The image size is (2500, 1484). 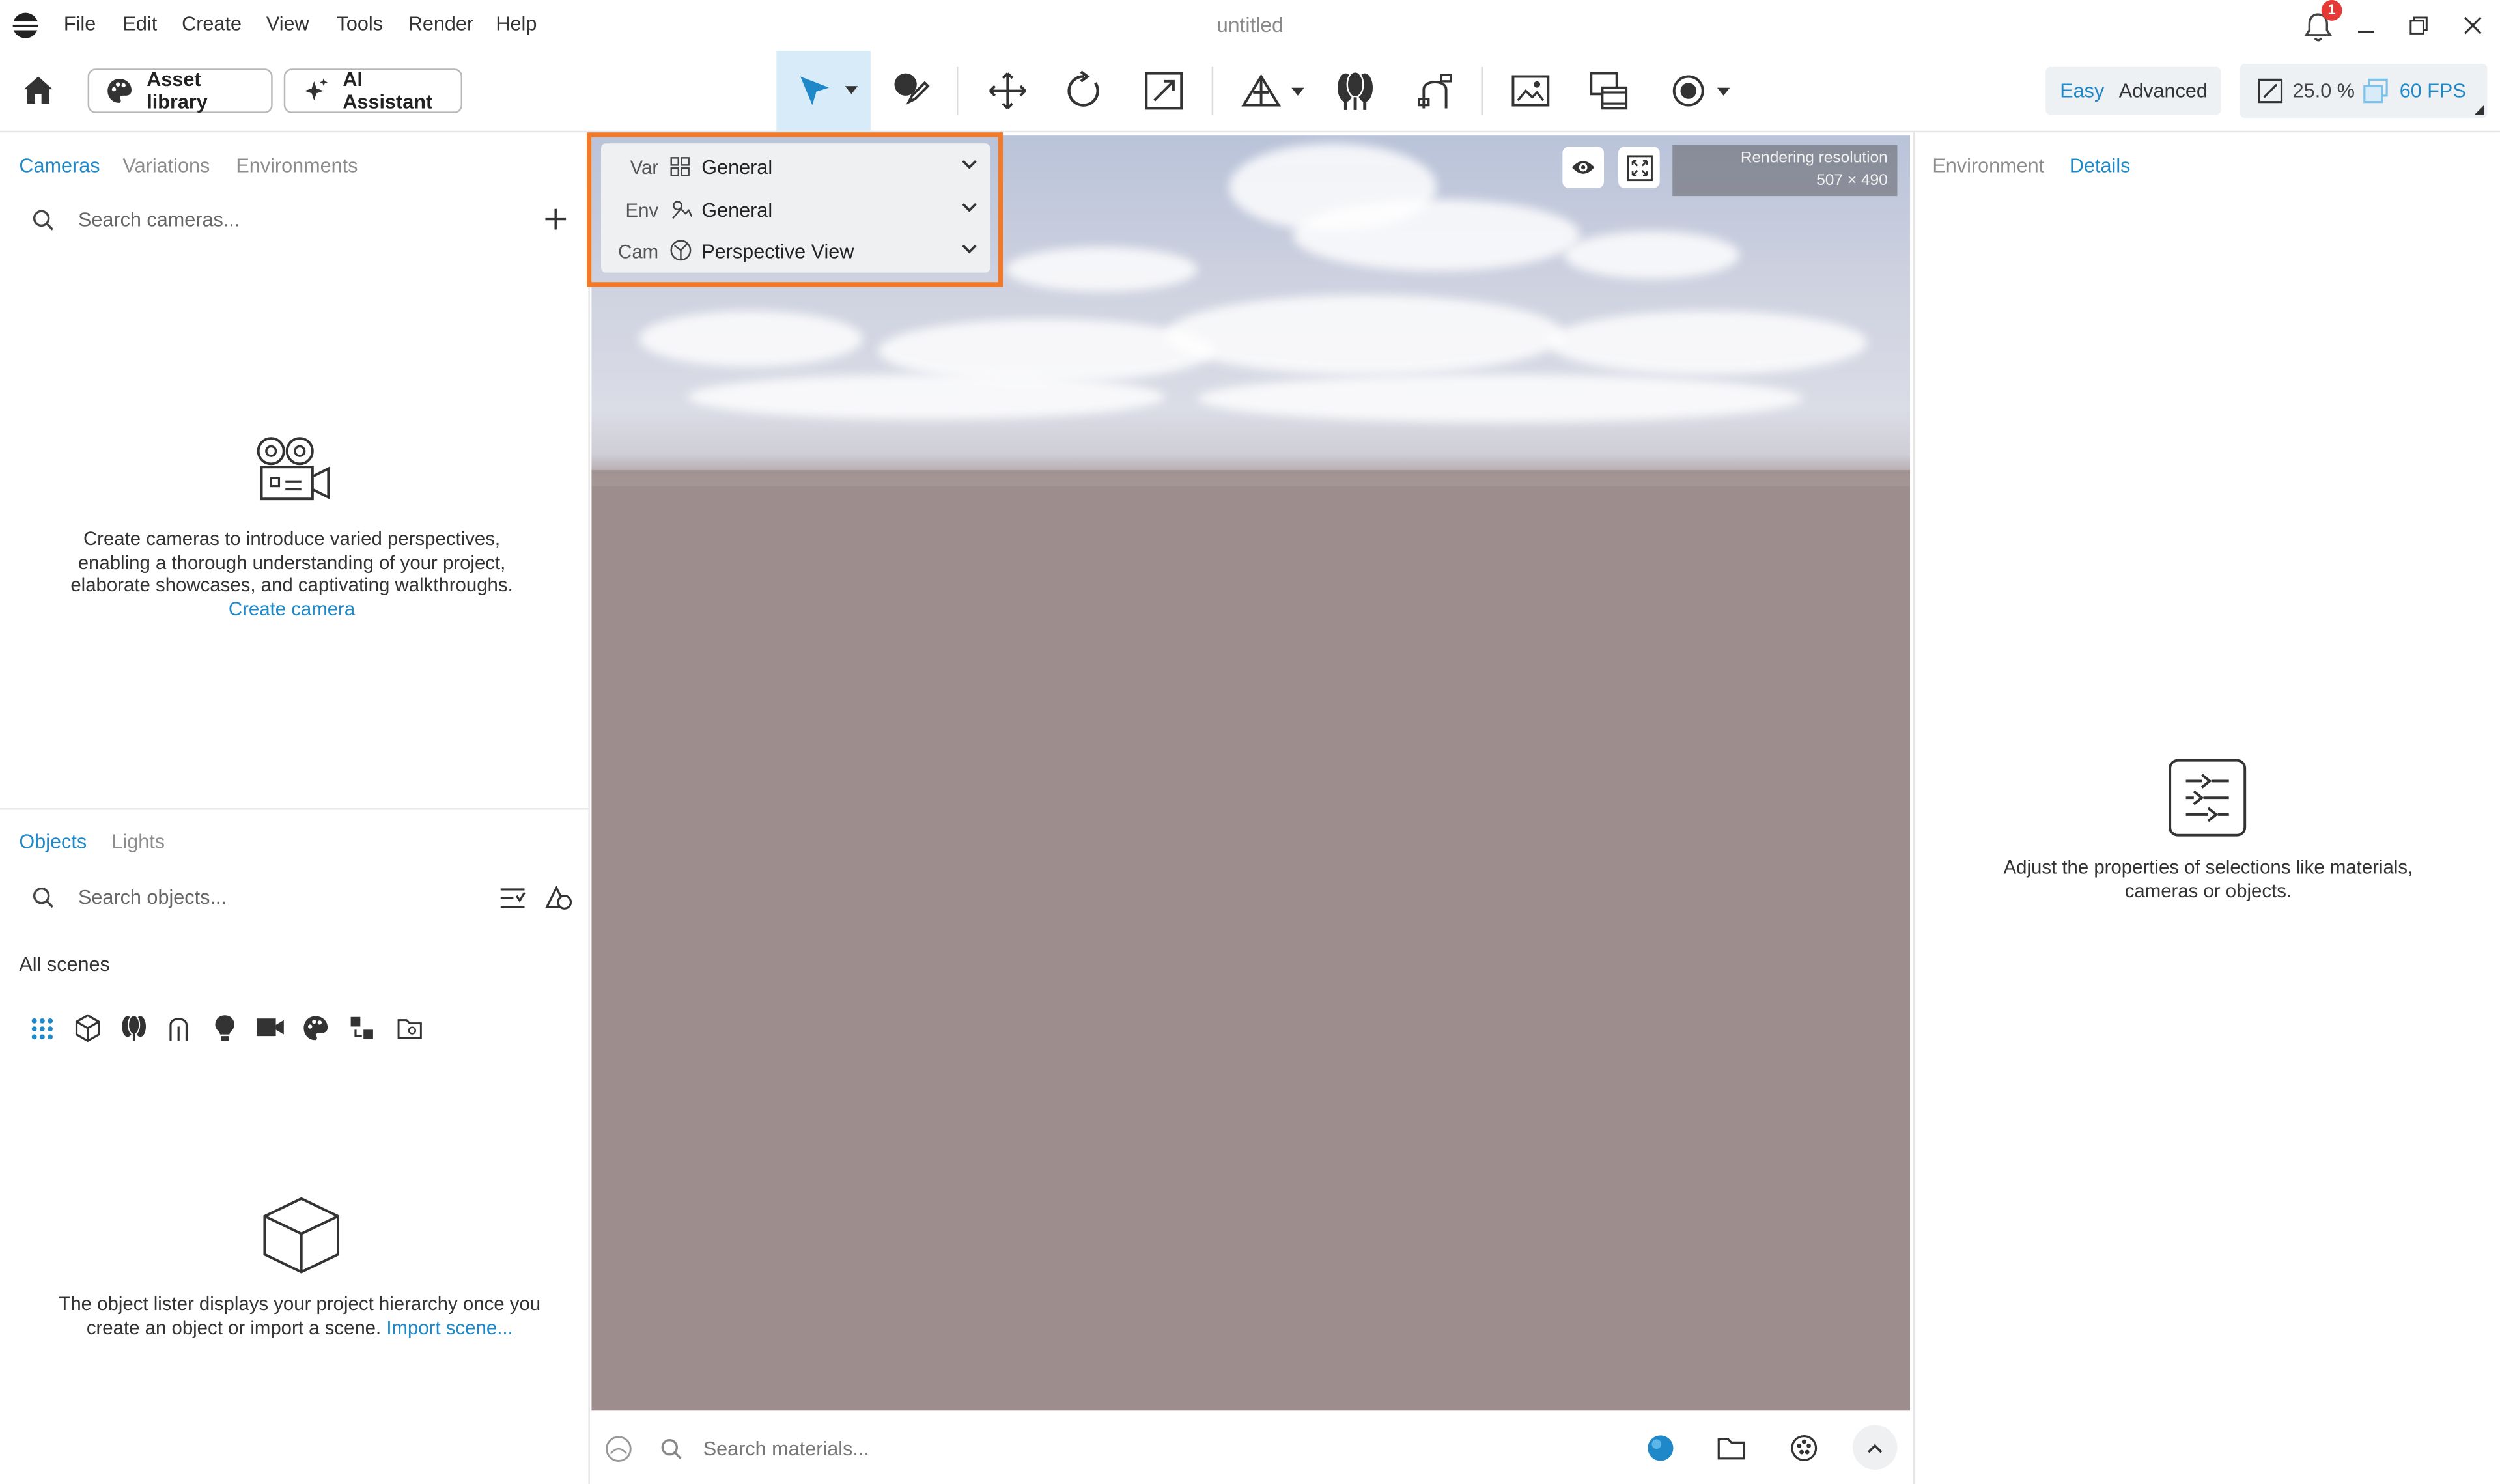 What do you see at coordinates (618, 1449) in the screenshot?
I see `material-sphere-icon` at bounding box center [618, 1449].